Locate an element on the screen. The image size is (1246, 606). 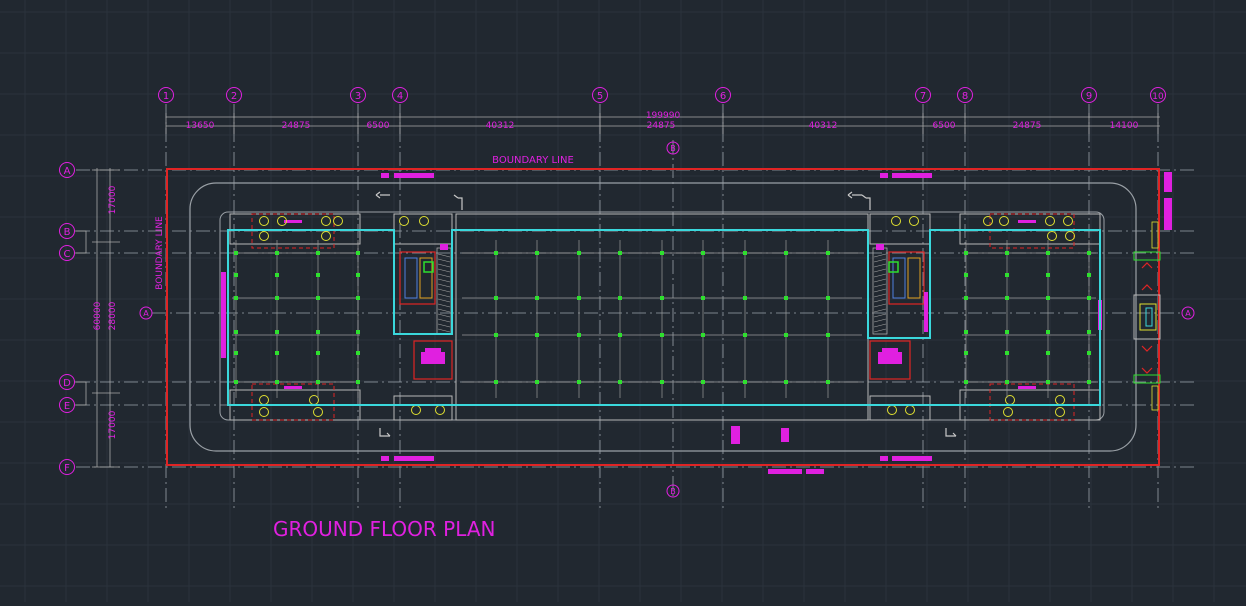
column-label-6: 6 is located at coordinates (723, 96).